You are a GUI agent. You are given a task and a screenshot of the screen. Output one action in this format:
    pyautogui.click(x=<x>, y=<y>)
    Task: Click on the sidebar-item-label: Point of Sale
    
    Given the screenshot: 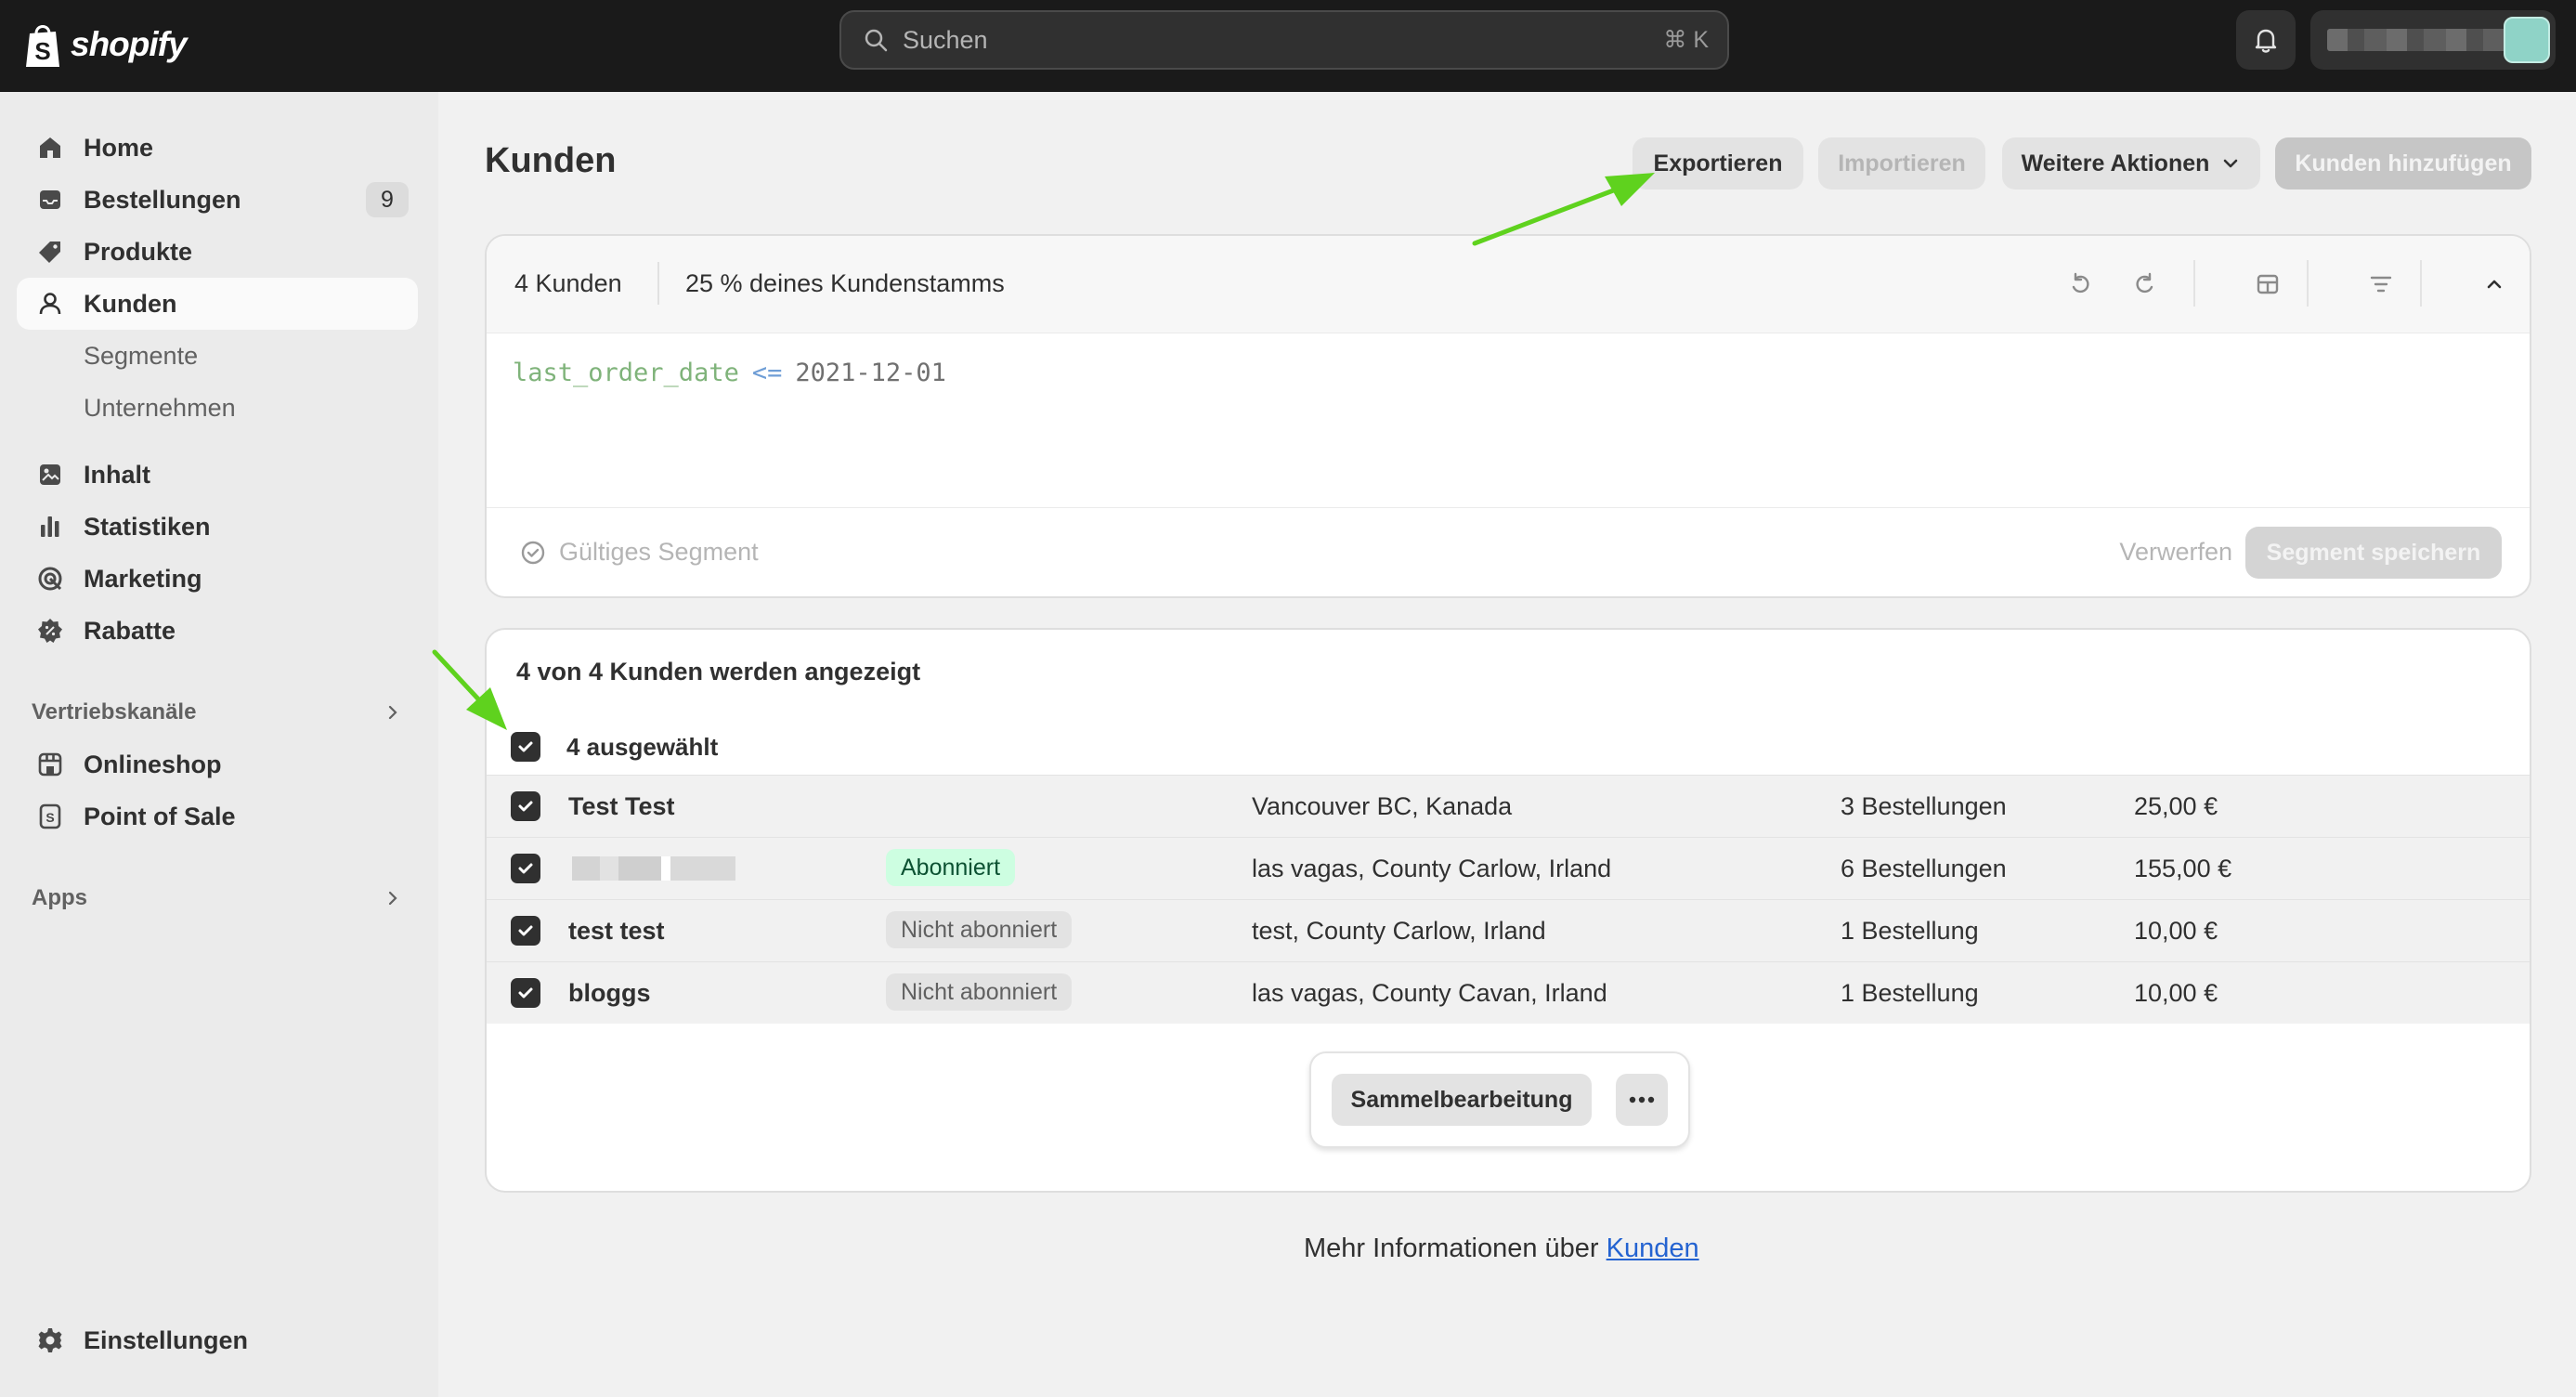 What is the action you would take?
    pyautogui.click(x=160, y=816)
    